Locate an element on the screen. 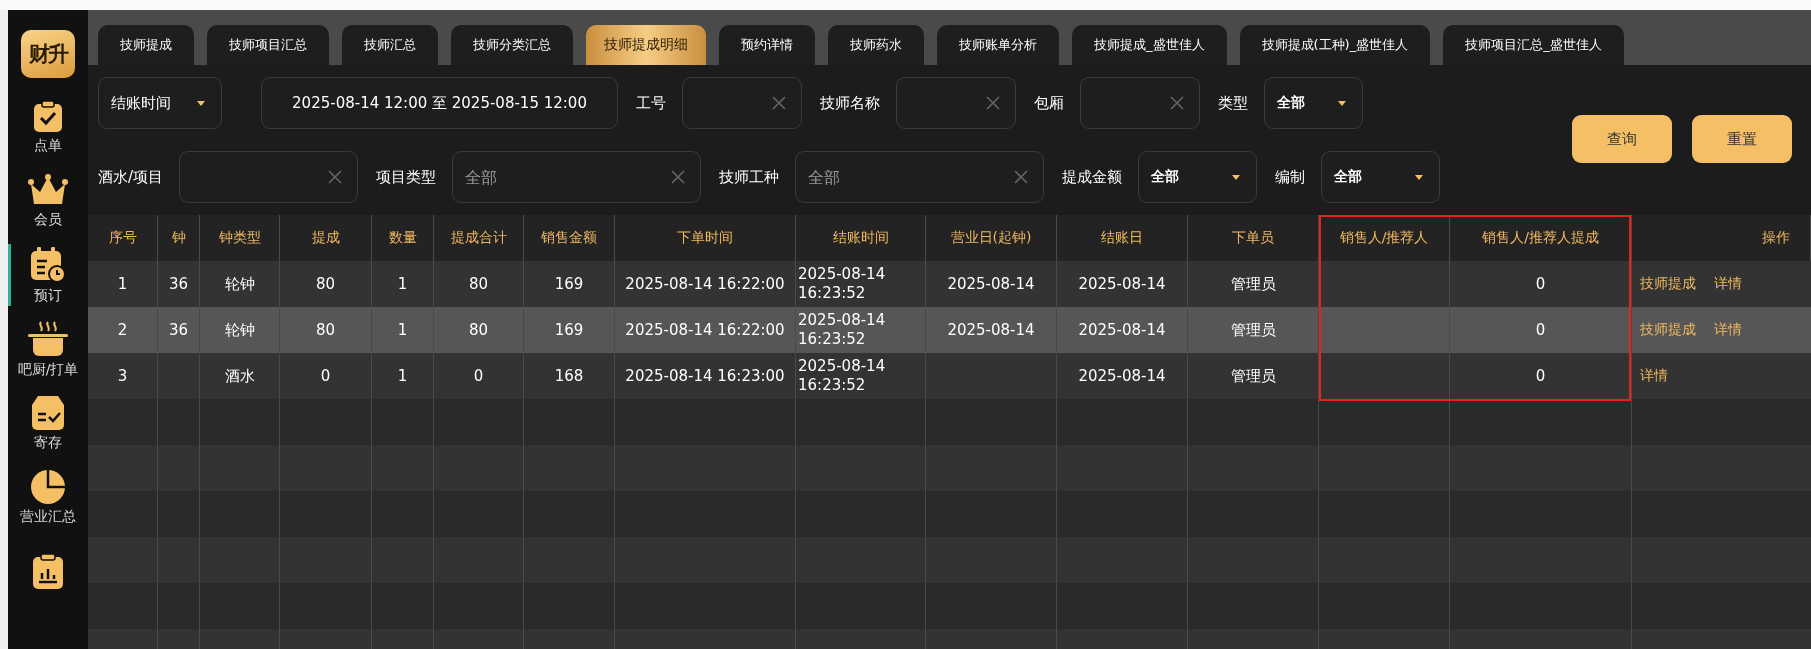 The width and height of the screenshot is (1811, 649). clipboard-check-icon is located at coordinates (48, 116).